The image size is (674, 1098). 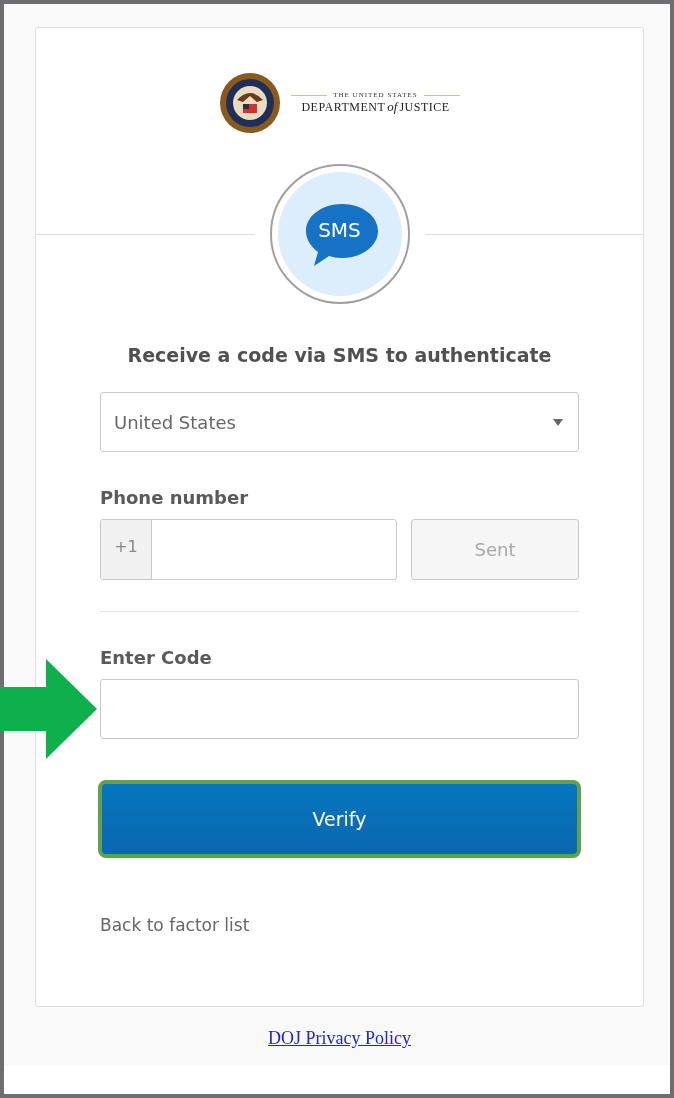 I want to click on sms-label: SMS, so click(x=339, y=230).